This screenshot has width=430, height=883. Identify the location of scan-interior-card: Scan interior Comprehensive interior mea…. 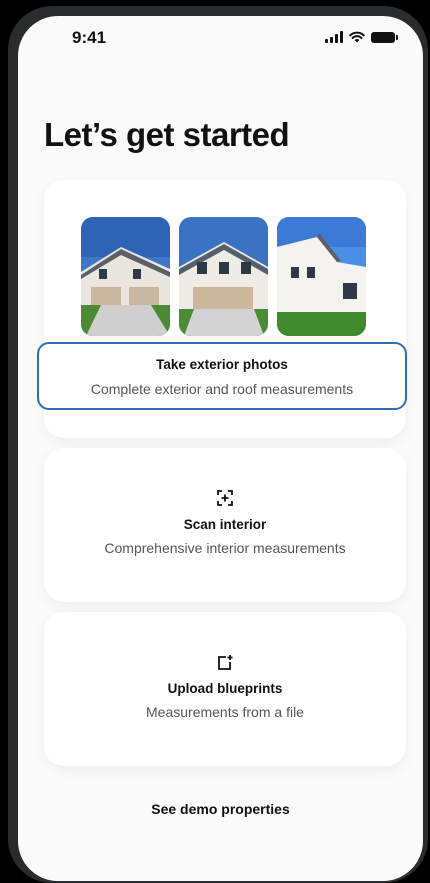
(225, 525).